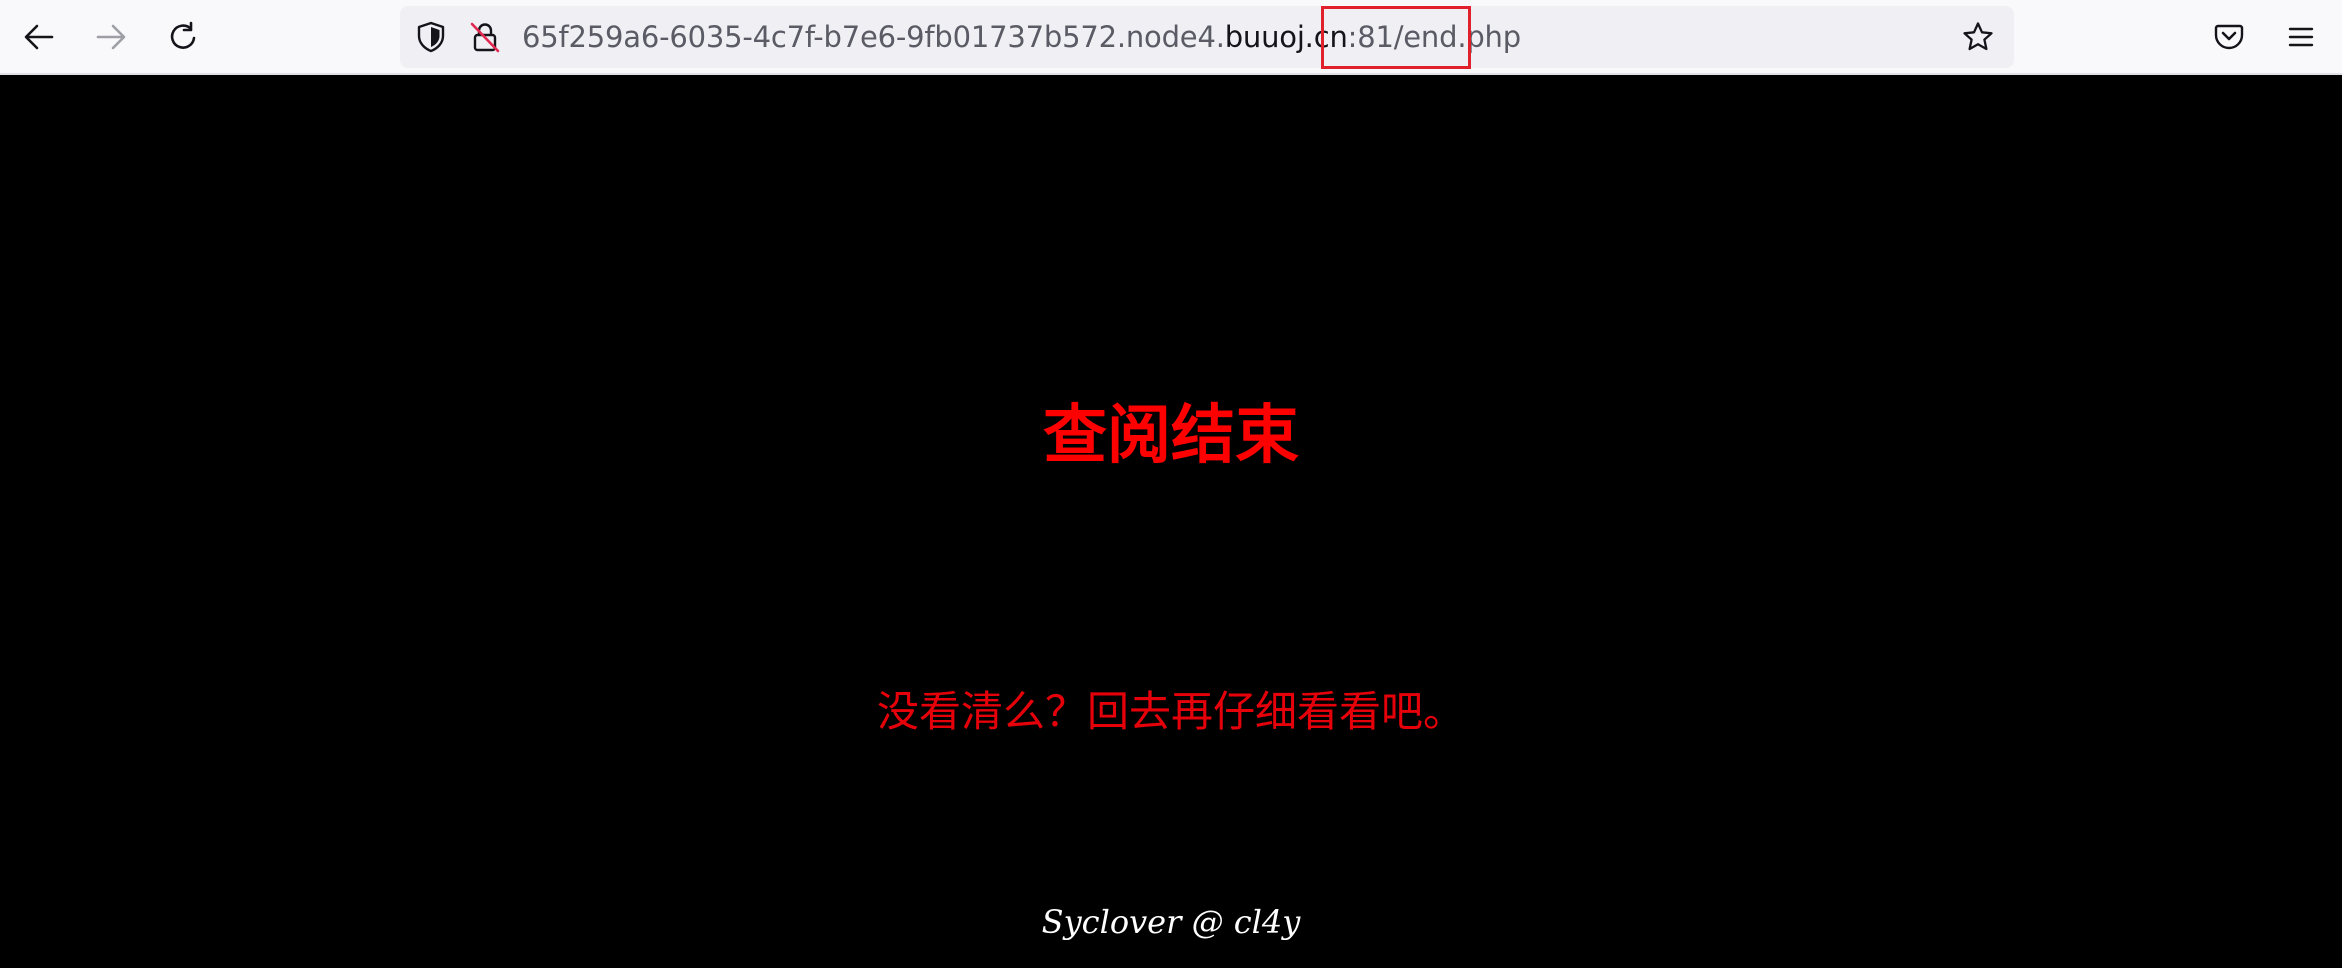  I want to click on page-subtext: 没看清么？回去再仔细看看吧。, so click(1170, 711).